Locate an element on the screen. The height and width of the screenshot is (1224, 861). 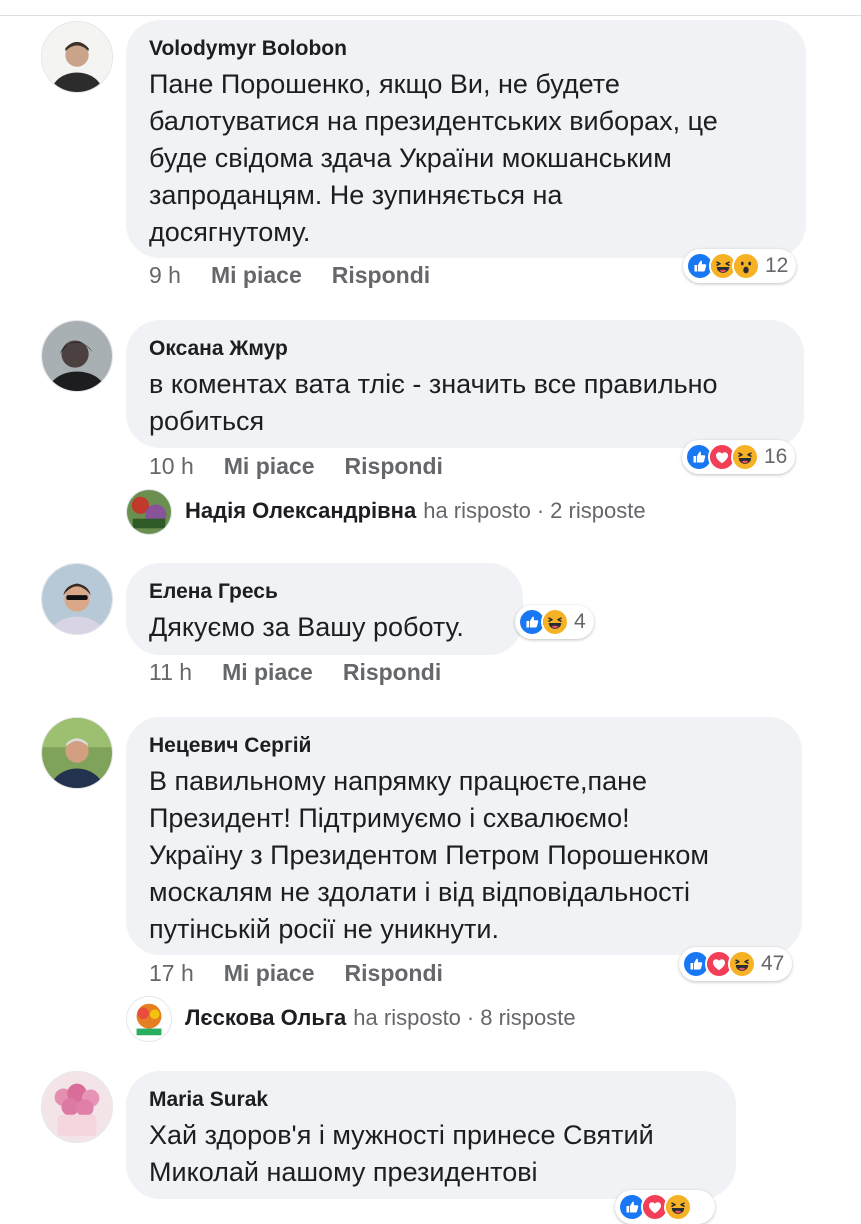
view-replies-link: Лєскова Ольга ha risposto · 8 risposte is located at coordinates (380, 1018).